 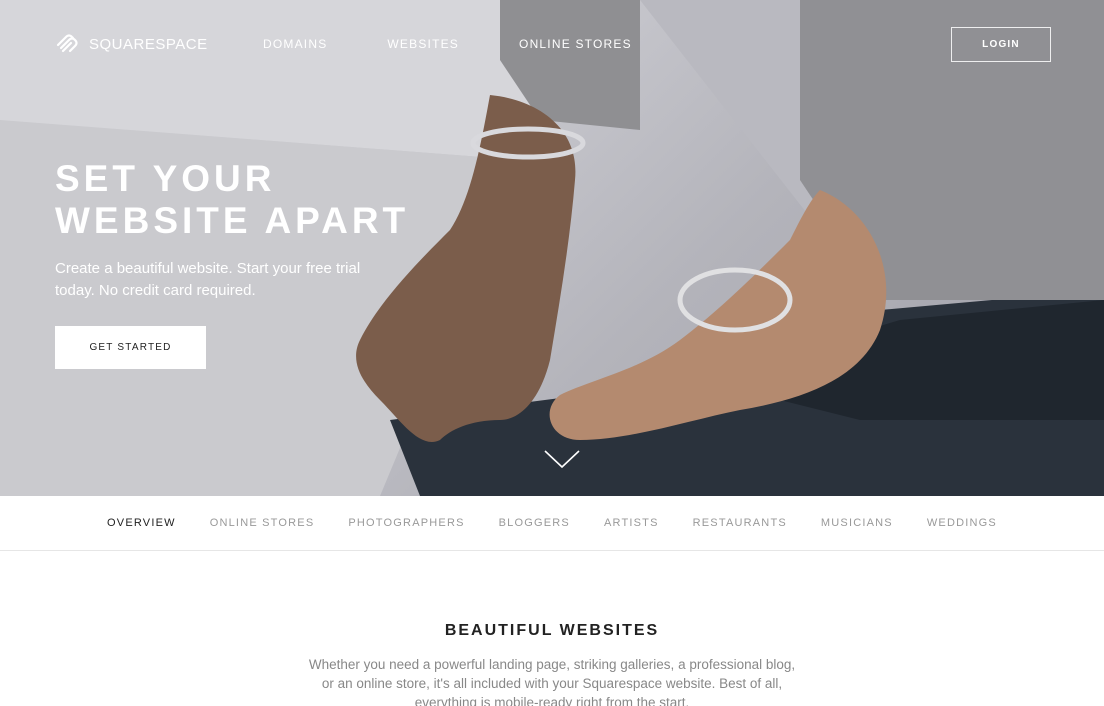 What do you see at coordinates (962, 523) in the screenshot?
I see `tab-weddings: WEDDINGS` at bounding box center [962, 523].